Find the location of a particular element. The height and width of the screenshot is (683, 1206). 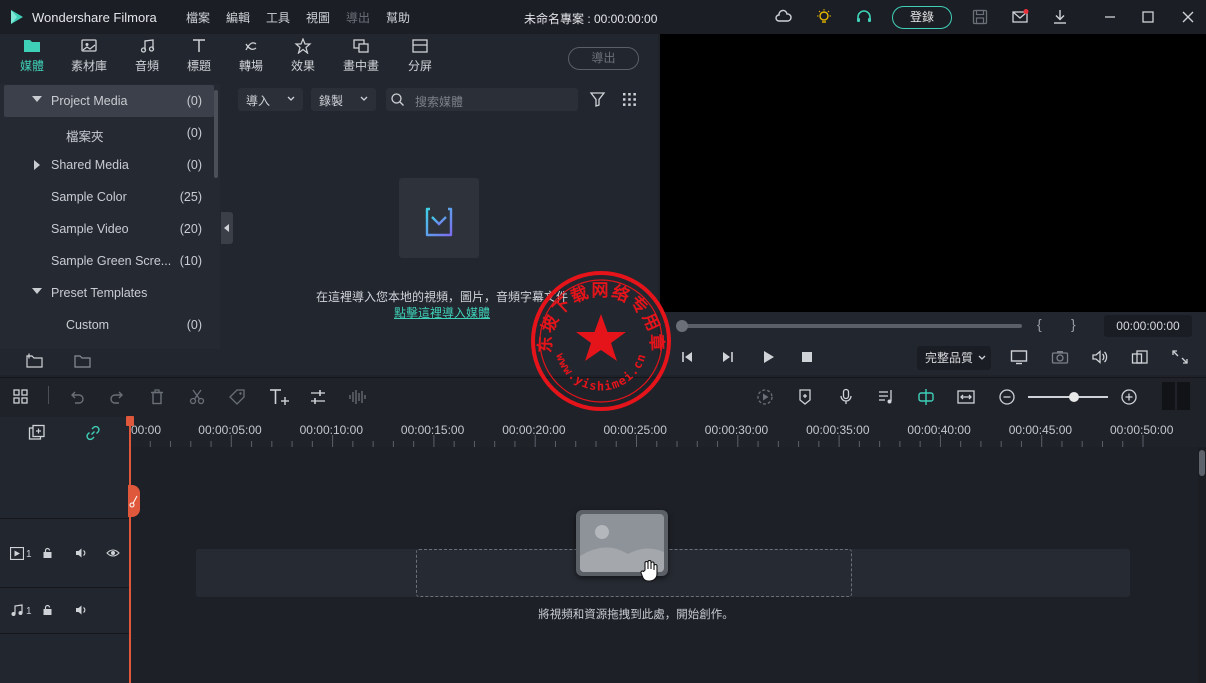

grid-view-icon is located at coordinates (629, 99).